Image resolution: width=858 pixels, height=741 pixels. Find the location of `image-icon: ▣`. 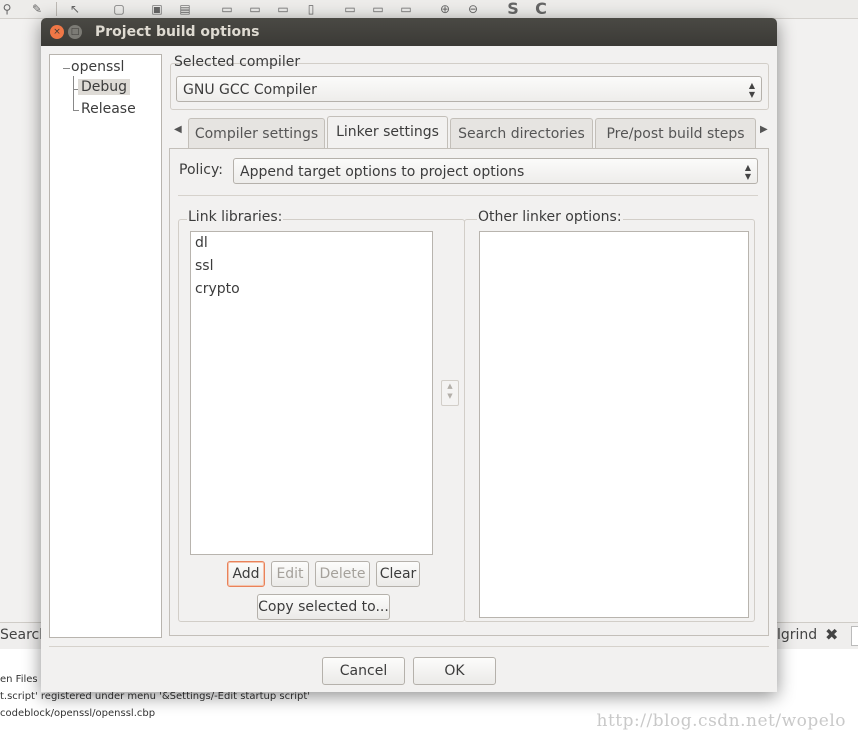

image-icon: ▣ is located at coordinates (157, 9).